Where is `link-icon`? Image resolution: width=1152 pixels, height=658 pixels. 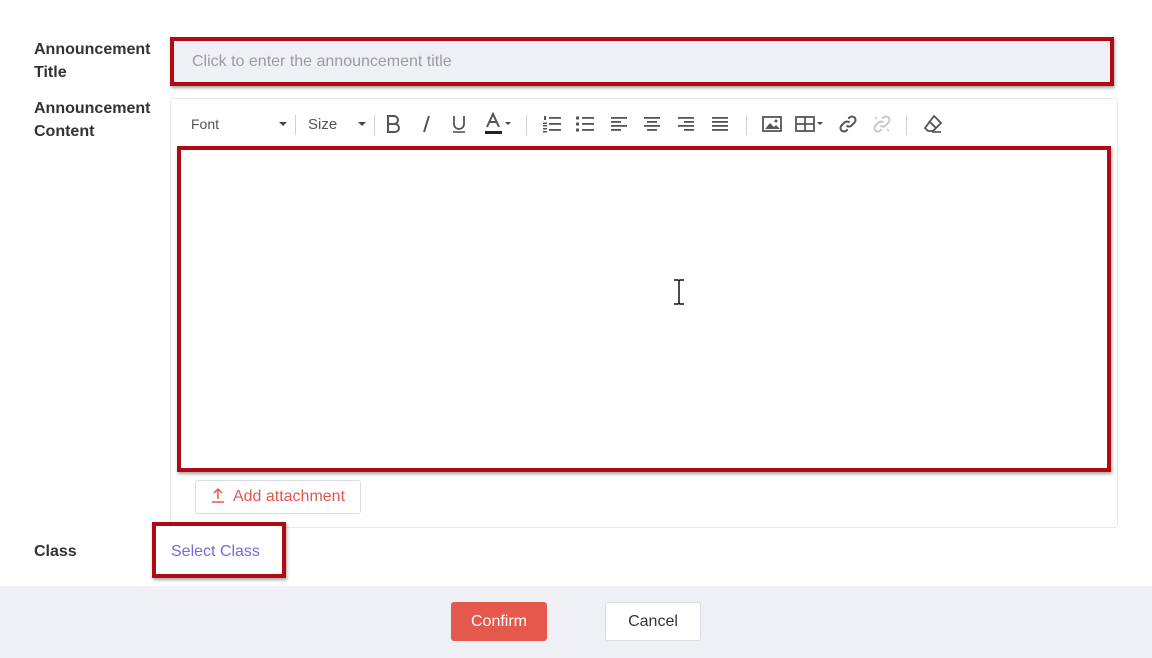
link-icon is located at coordinates (848, 124).